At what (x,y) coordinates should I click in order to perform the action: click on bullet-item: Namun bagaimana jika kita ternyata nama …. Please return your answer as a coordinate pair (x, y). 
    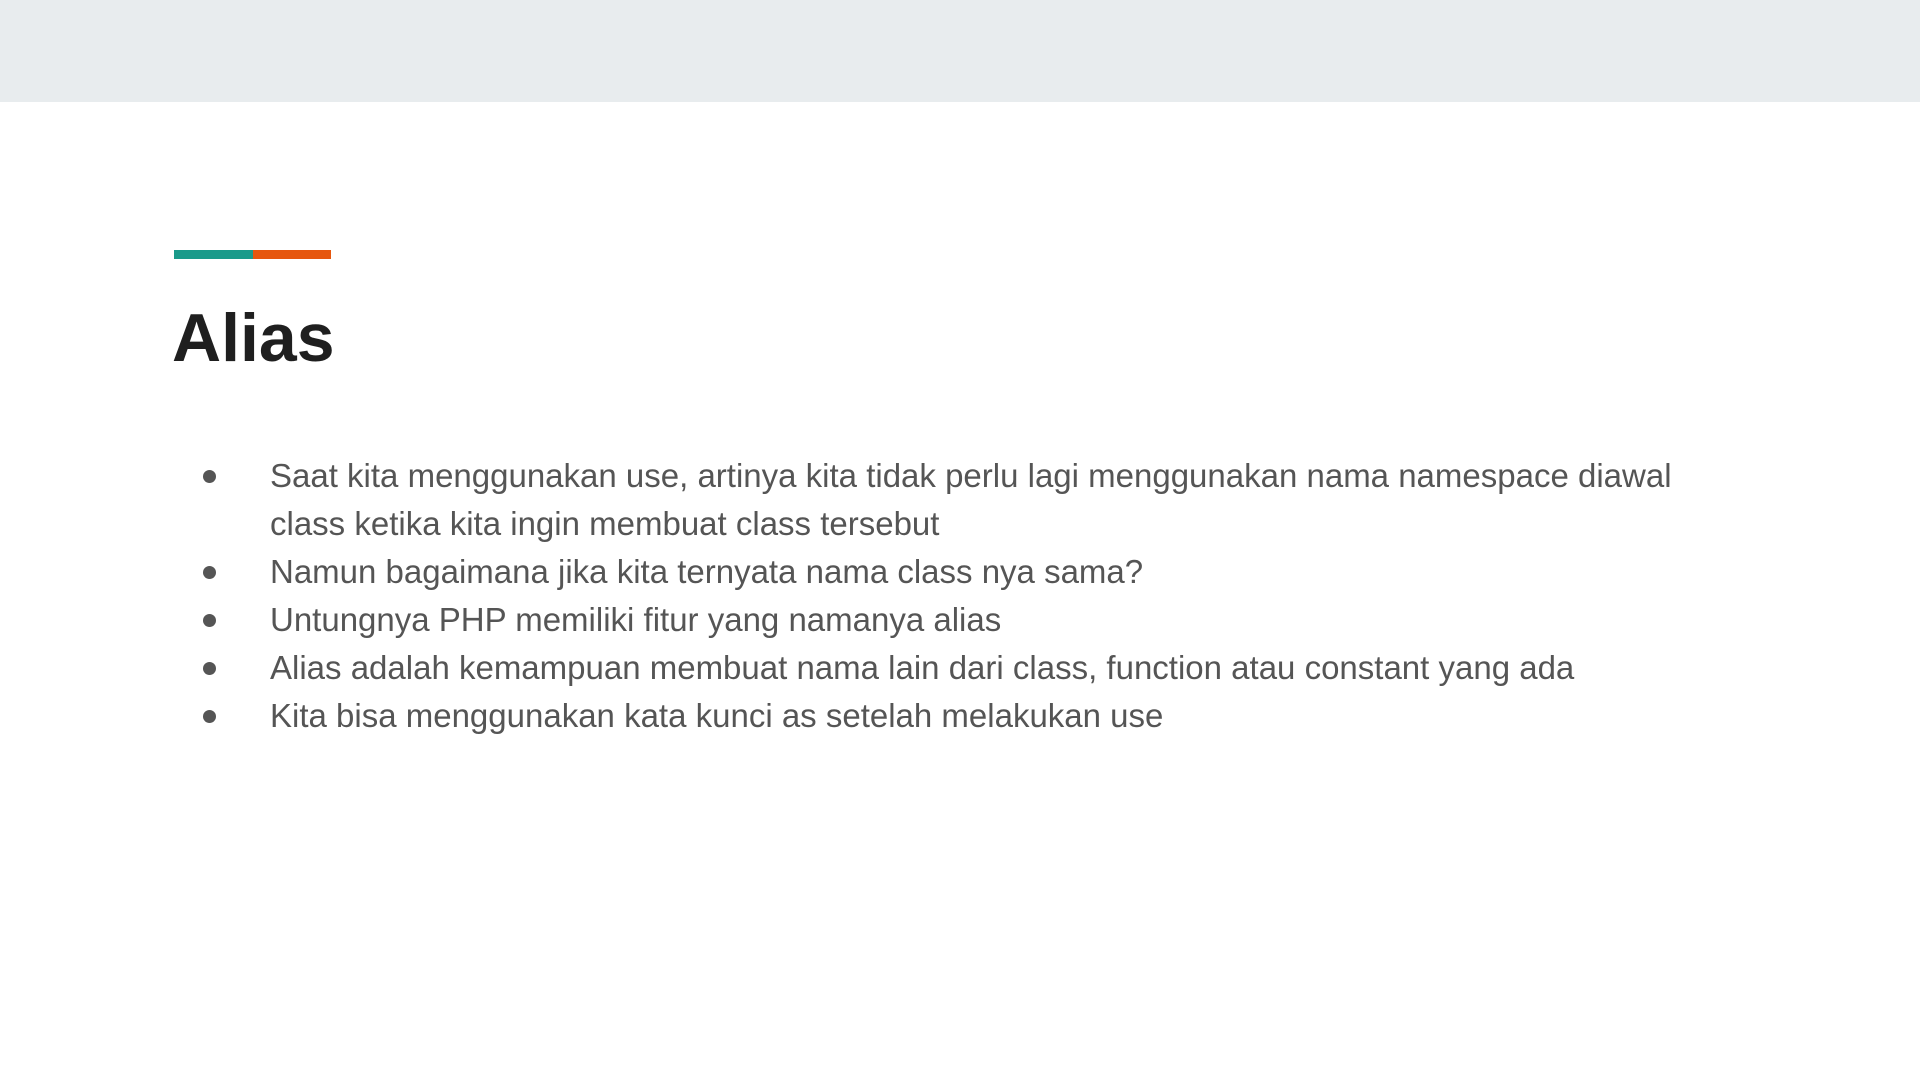
    Looking at the image, I should click on (960, 572).